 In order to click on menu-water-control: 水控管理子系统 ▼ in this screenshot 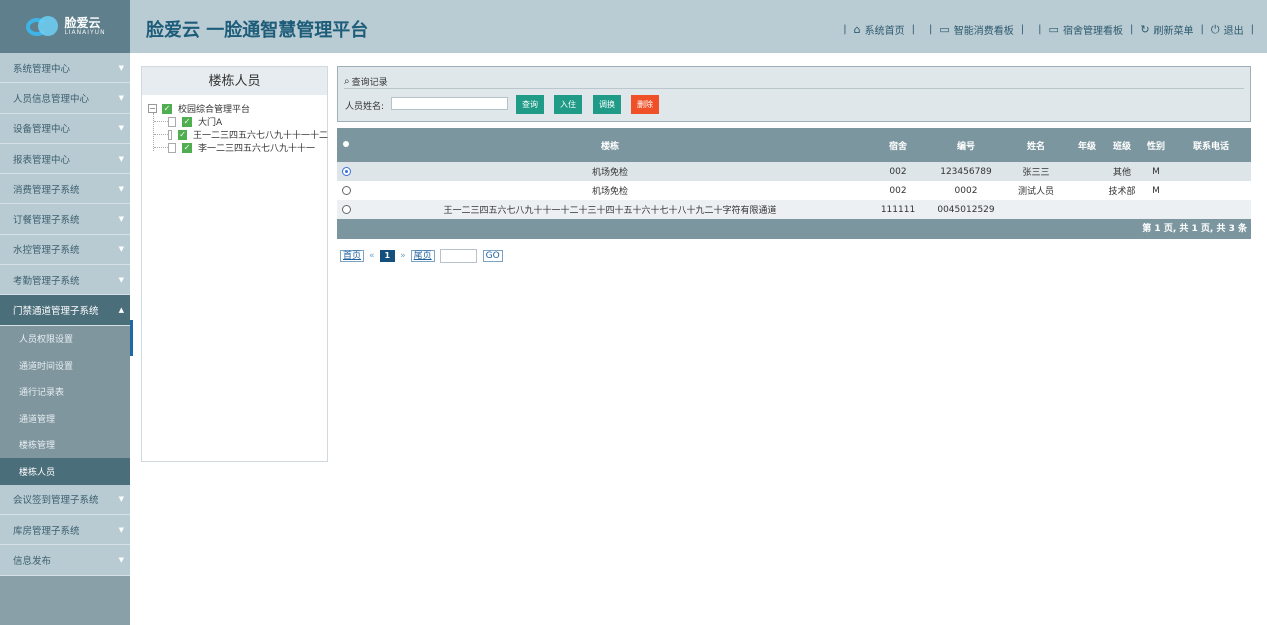, I will do `click(65, 250)`.